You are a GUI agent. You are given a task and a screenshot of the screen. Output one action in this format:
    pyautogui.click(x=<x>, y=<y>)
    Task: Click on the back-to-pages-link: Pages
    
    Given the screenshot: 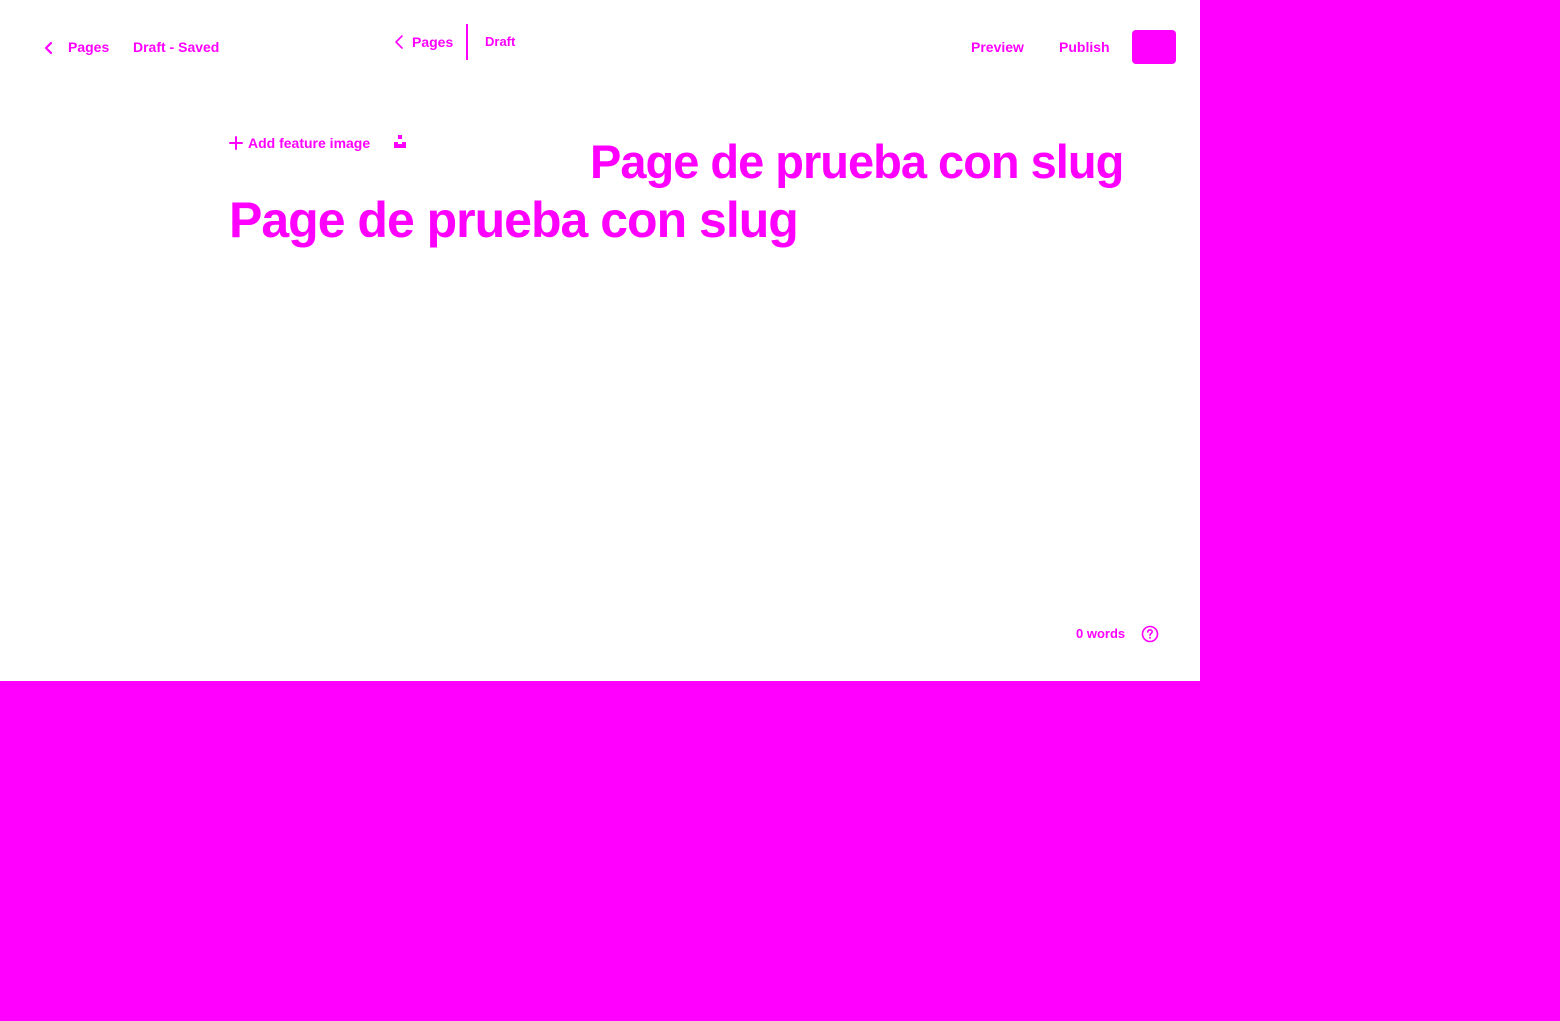 What is the action you would take?
    pyautogui.click(x=88, y=47)
    